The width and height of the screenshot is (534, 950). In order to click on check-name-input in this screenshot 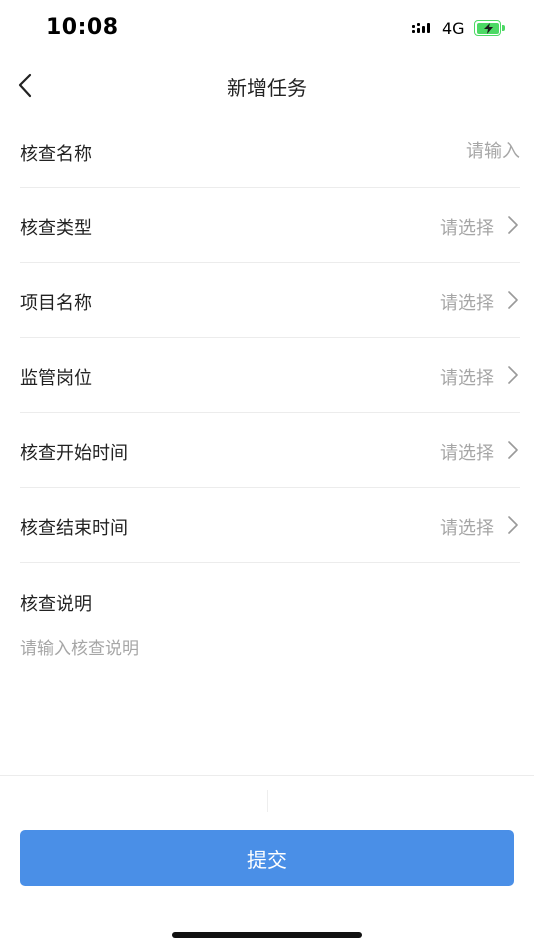, I will do `click(390, 151)`.